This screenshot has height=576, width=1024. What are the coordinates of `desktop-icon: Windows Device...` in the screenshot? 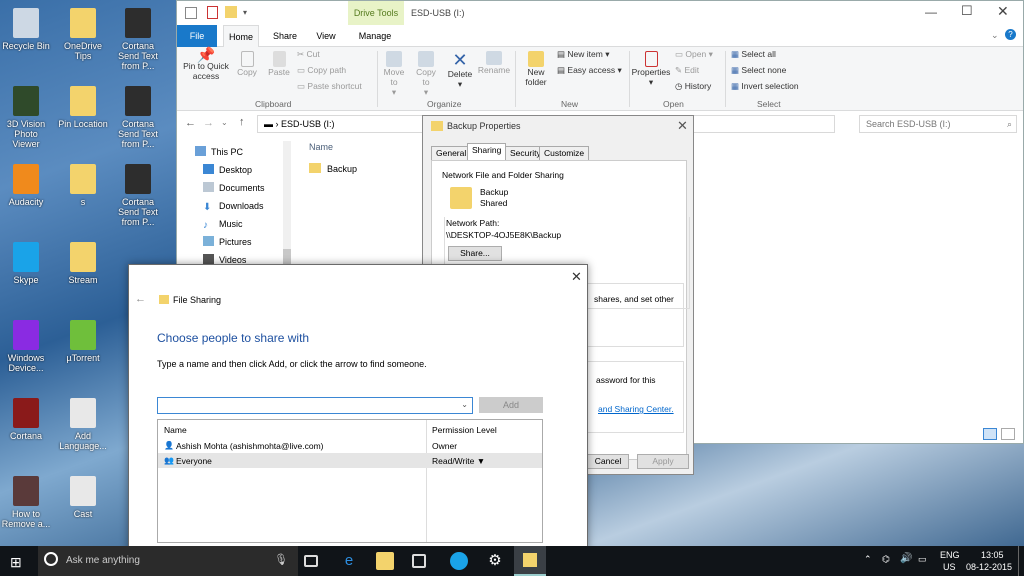 It's located at (26, 346).